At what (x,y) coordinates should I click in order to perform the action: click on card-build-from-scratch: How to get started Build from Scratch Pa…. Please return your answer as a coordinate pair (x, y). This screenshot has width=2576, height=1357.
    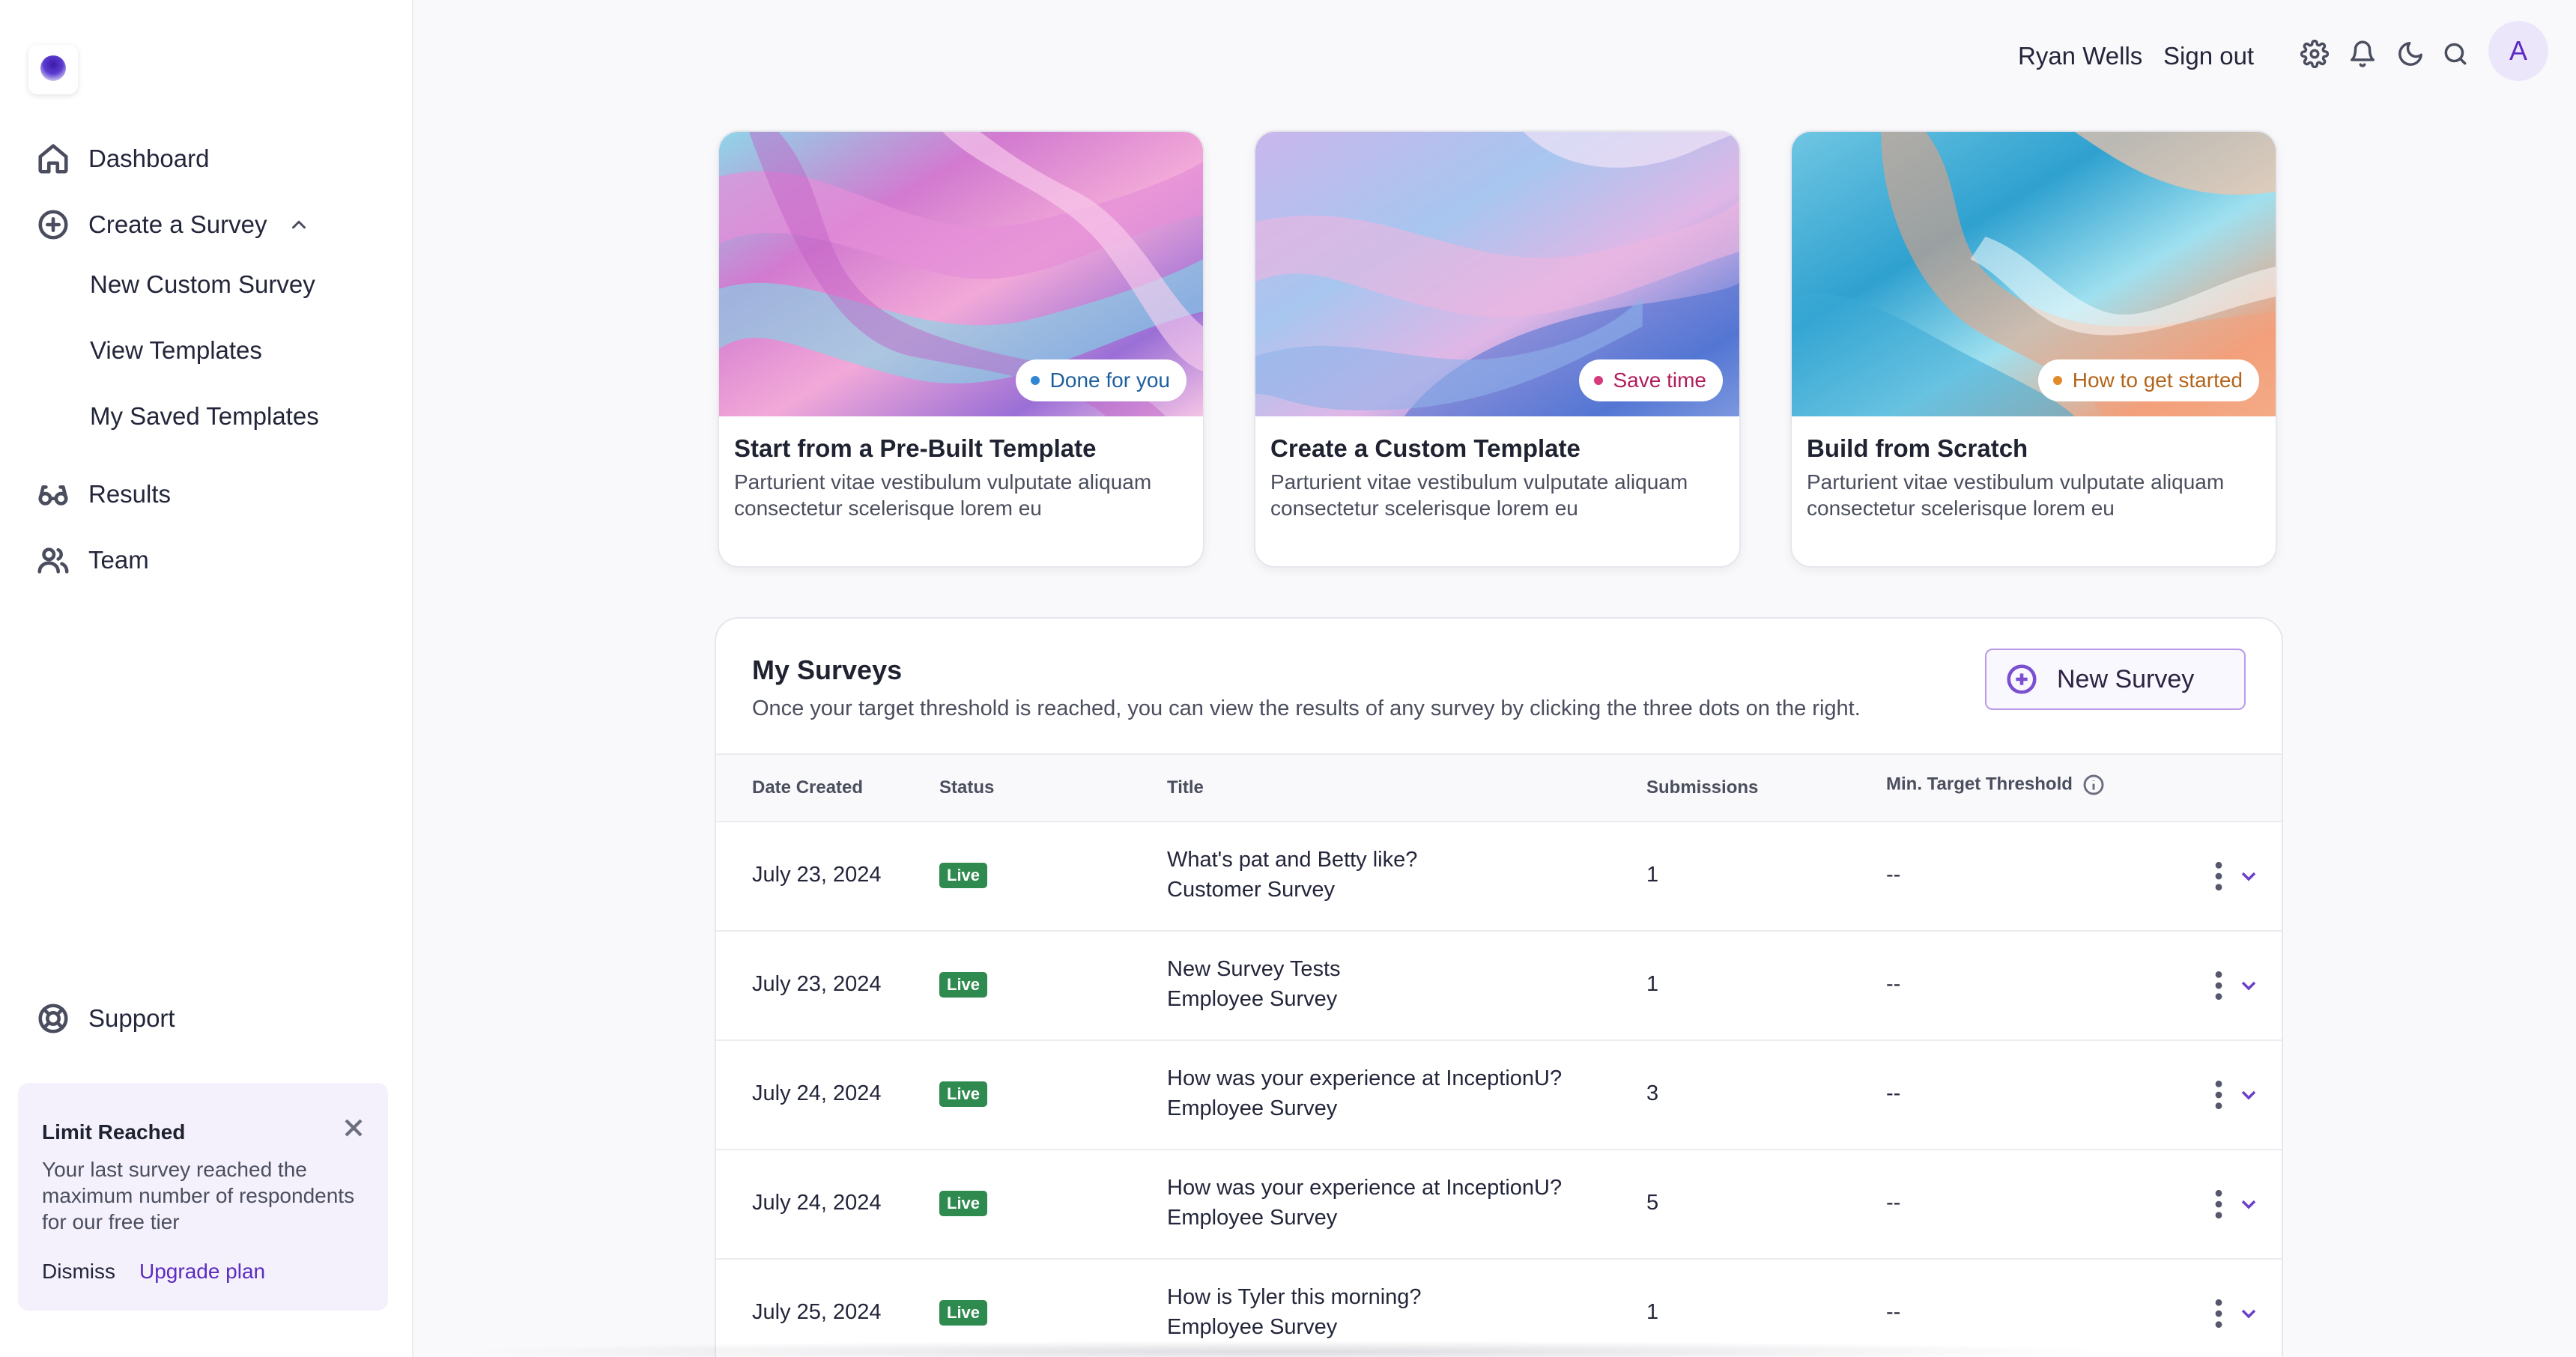
    Looking at the image, I should click on (2033, 349).